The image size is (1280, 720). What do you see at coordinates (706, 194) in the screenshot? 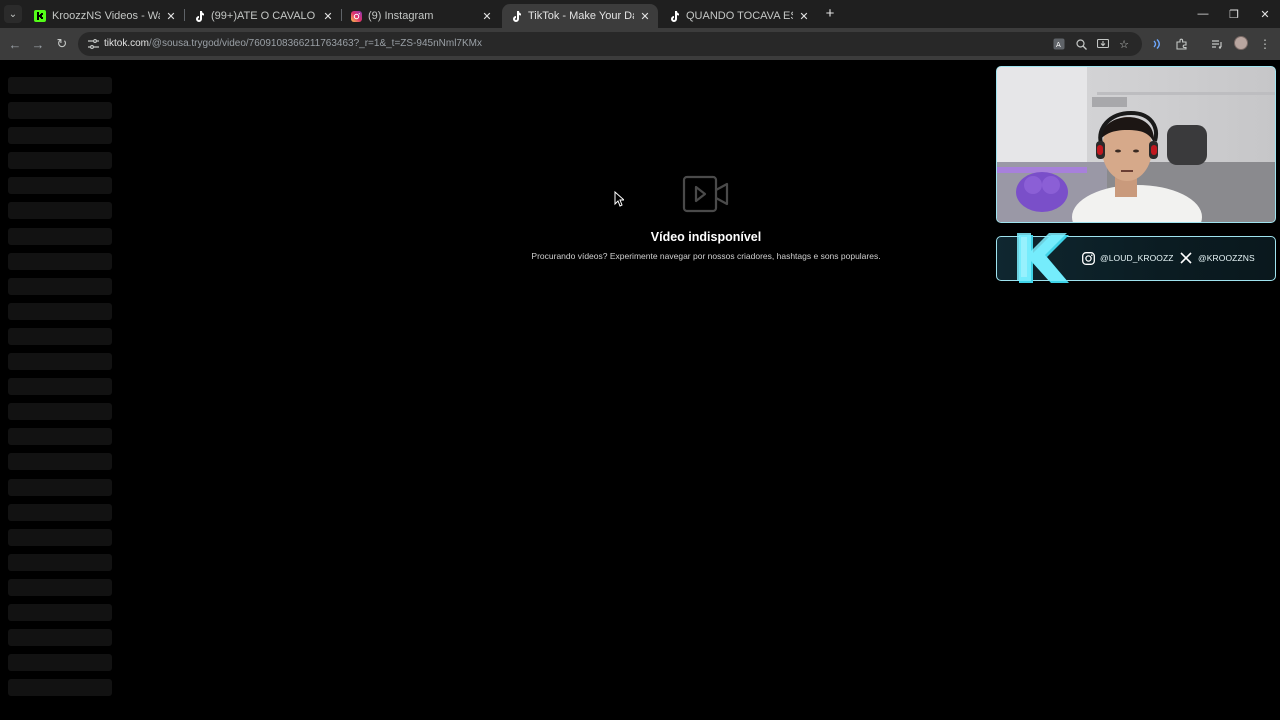
I see `video-camera-icon` at bounding box center [706, 194].